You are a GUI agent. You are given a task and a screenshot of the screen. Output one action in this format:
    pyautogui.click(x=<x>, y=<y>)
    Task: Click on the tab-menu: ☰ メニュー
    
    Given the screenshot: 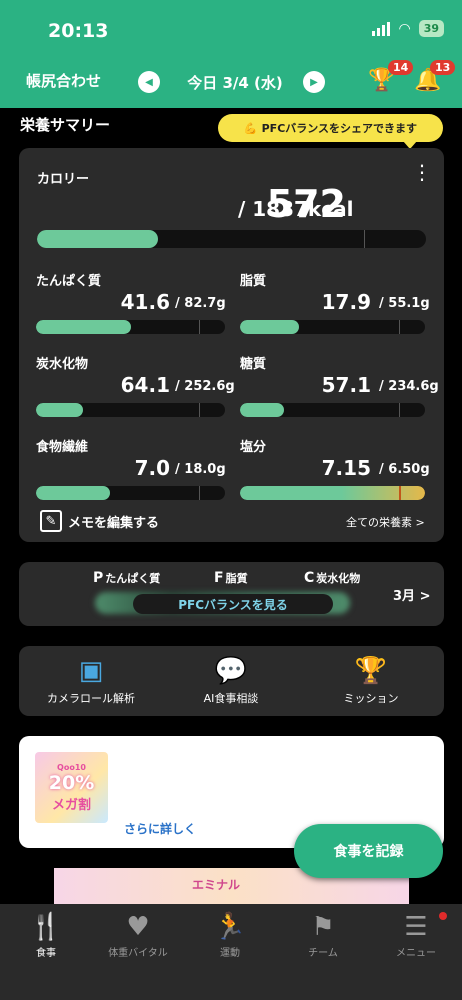 What is the action you would take?
    pyautogui.click(x=416, y=934)
    